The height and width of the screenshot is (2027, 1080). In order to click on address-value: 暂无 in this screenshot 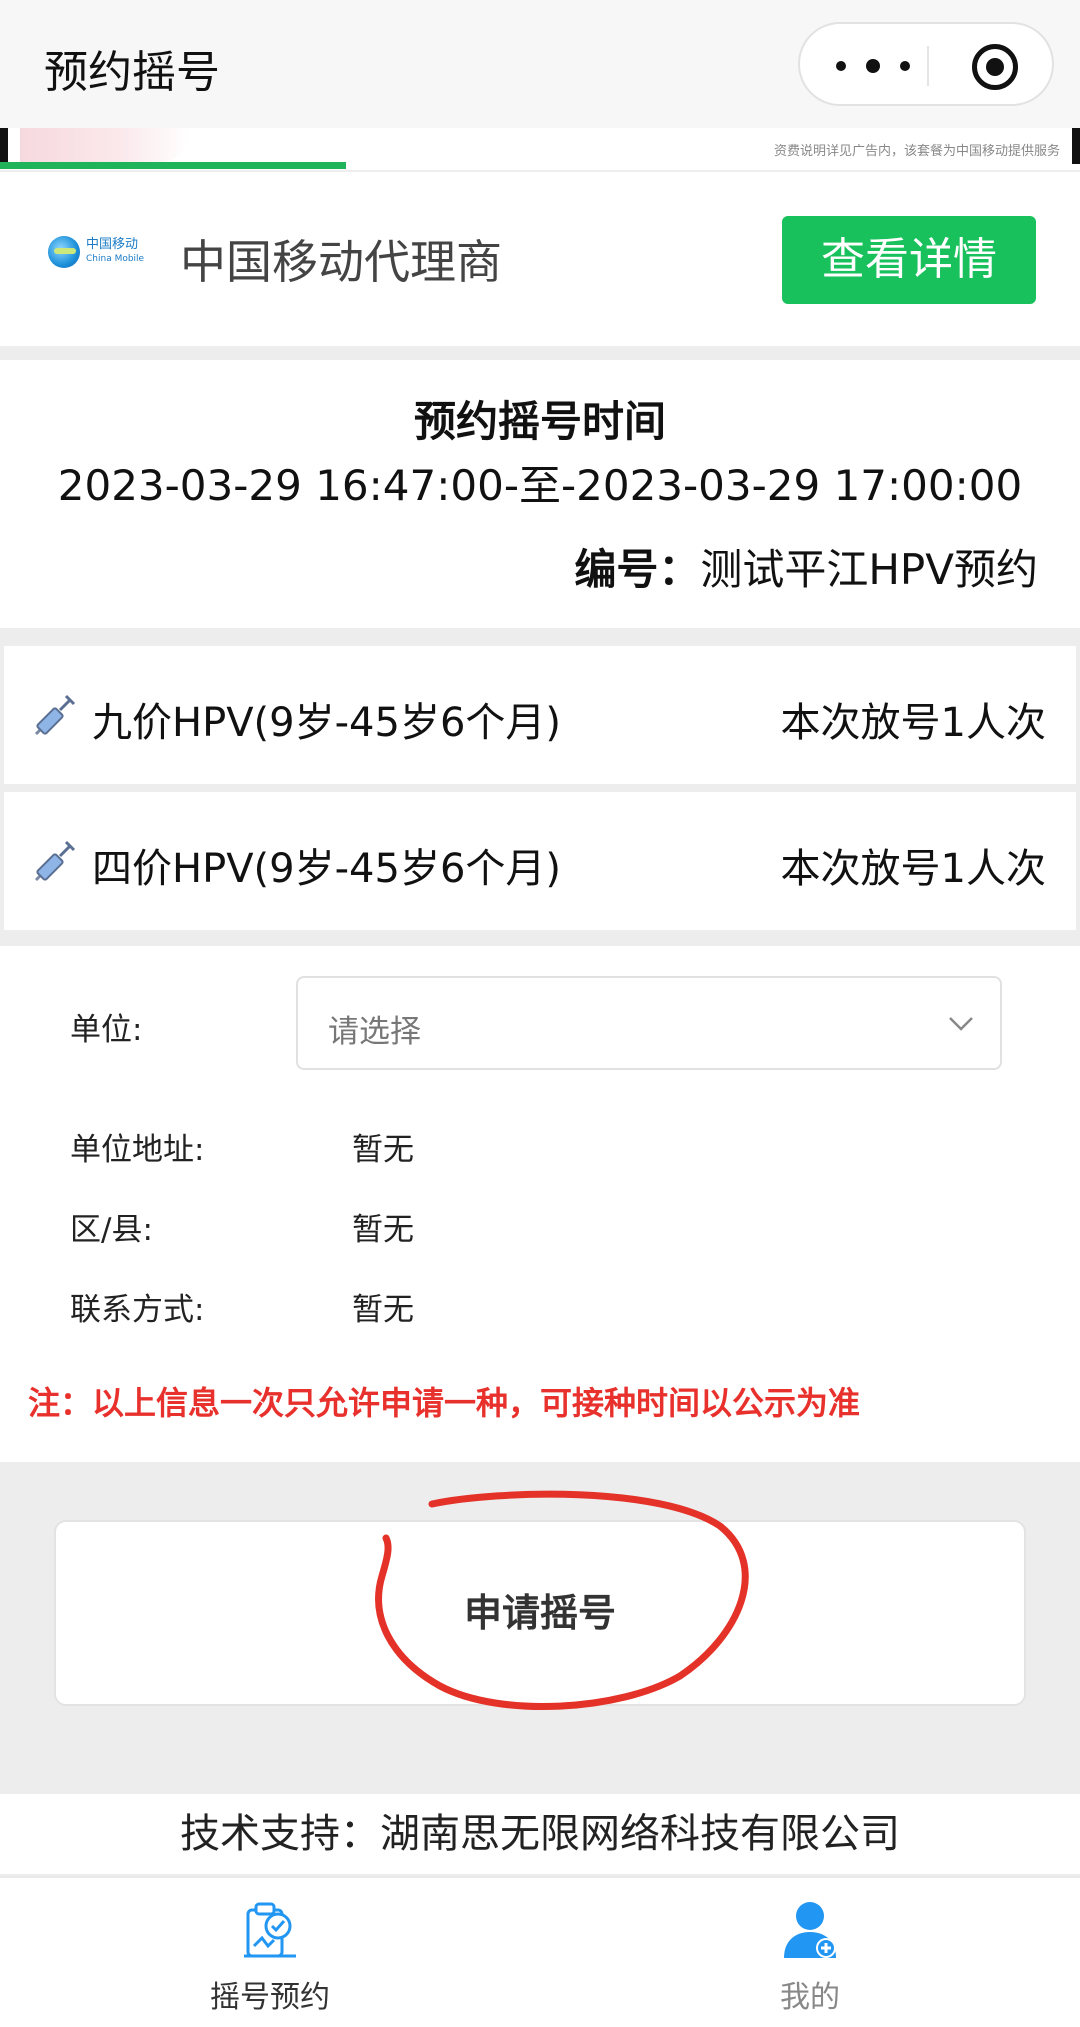, I will do `click(383, 1150)`.